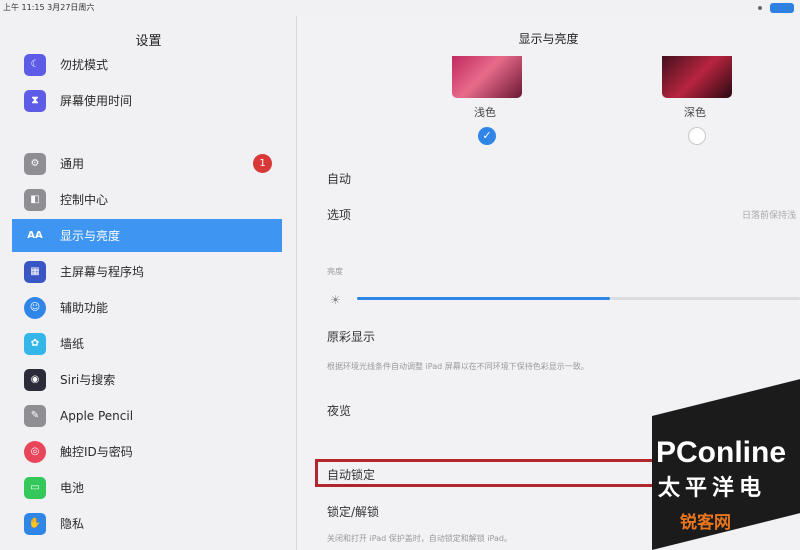 This screenshot has width=800, height=550. I want to click on brightness-slider, so click(578, 298).